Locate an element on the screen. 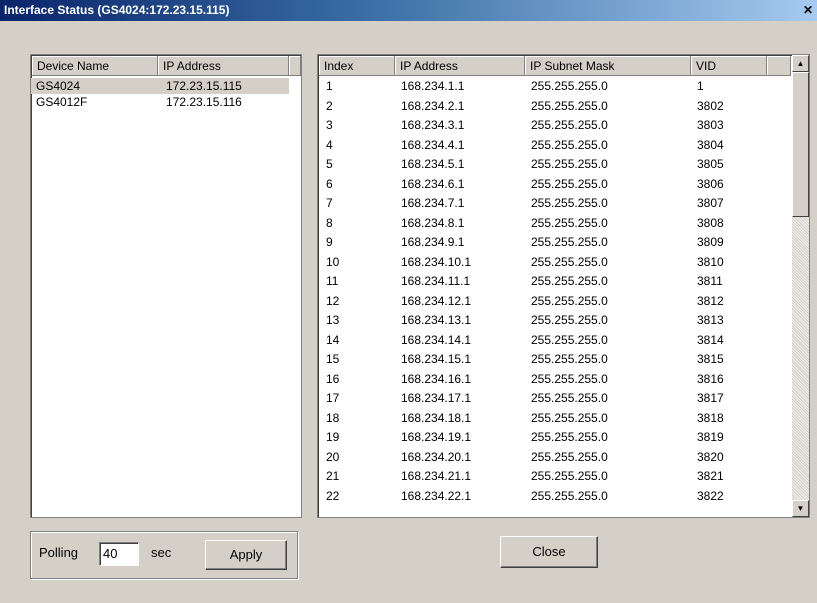  interface-row: 16 168.234.16.1 255.255.255.0 3816 is located at coordinates (555, 379).